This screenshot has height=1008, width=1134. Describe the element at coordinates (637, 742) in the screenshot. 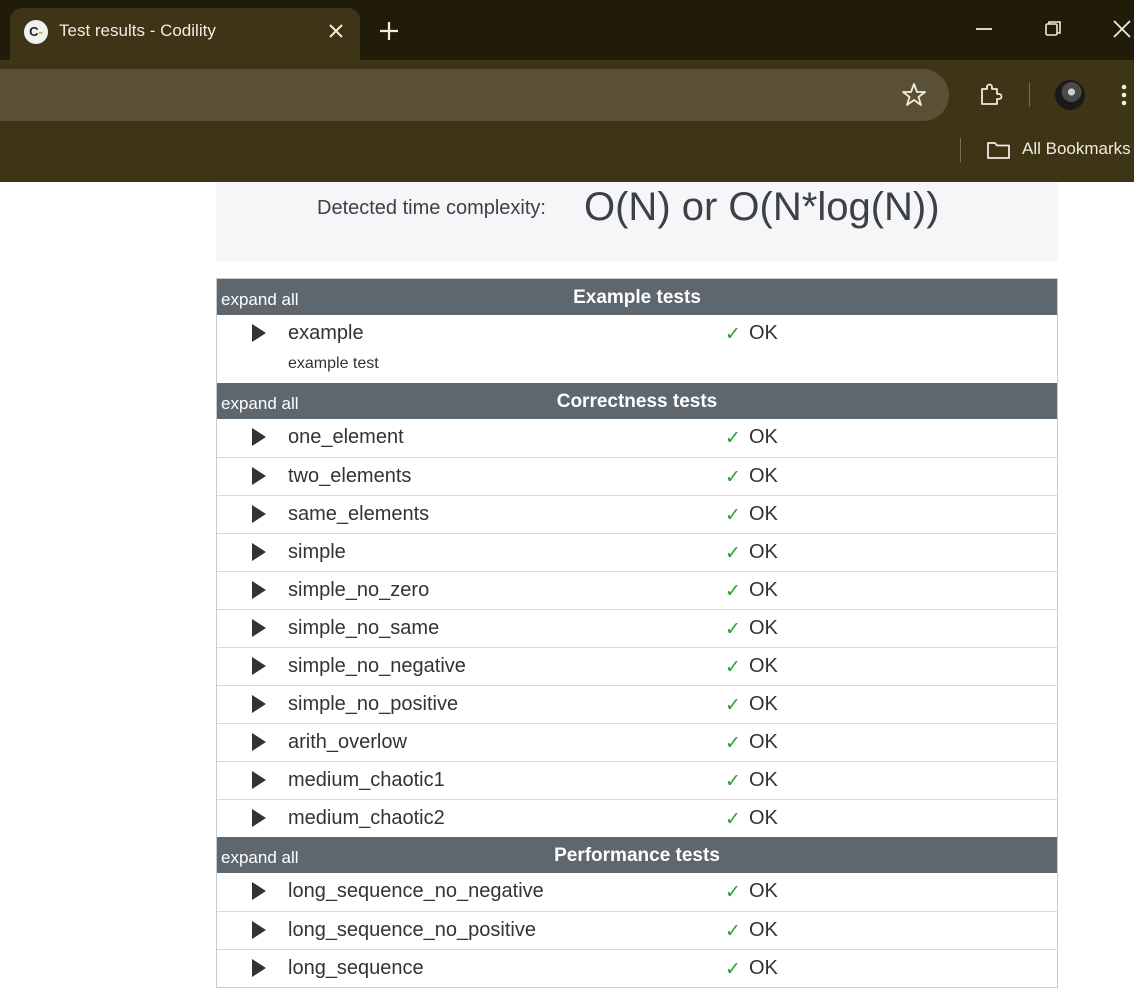

I see `test-row: arith_overlow ✓ OK` at that location.